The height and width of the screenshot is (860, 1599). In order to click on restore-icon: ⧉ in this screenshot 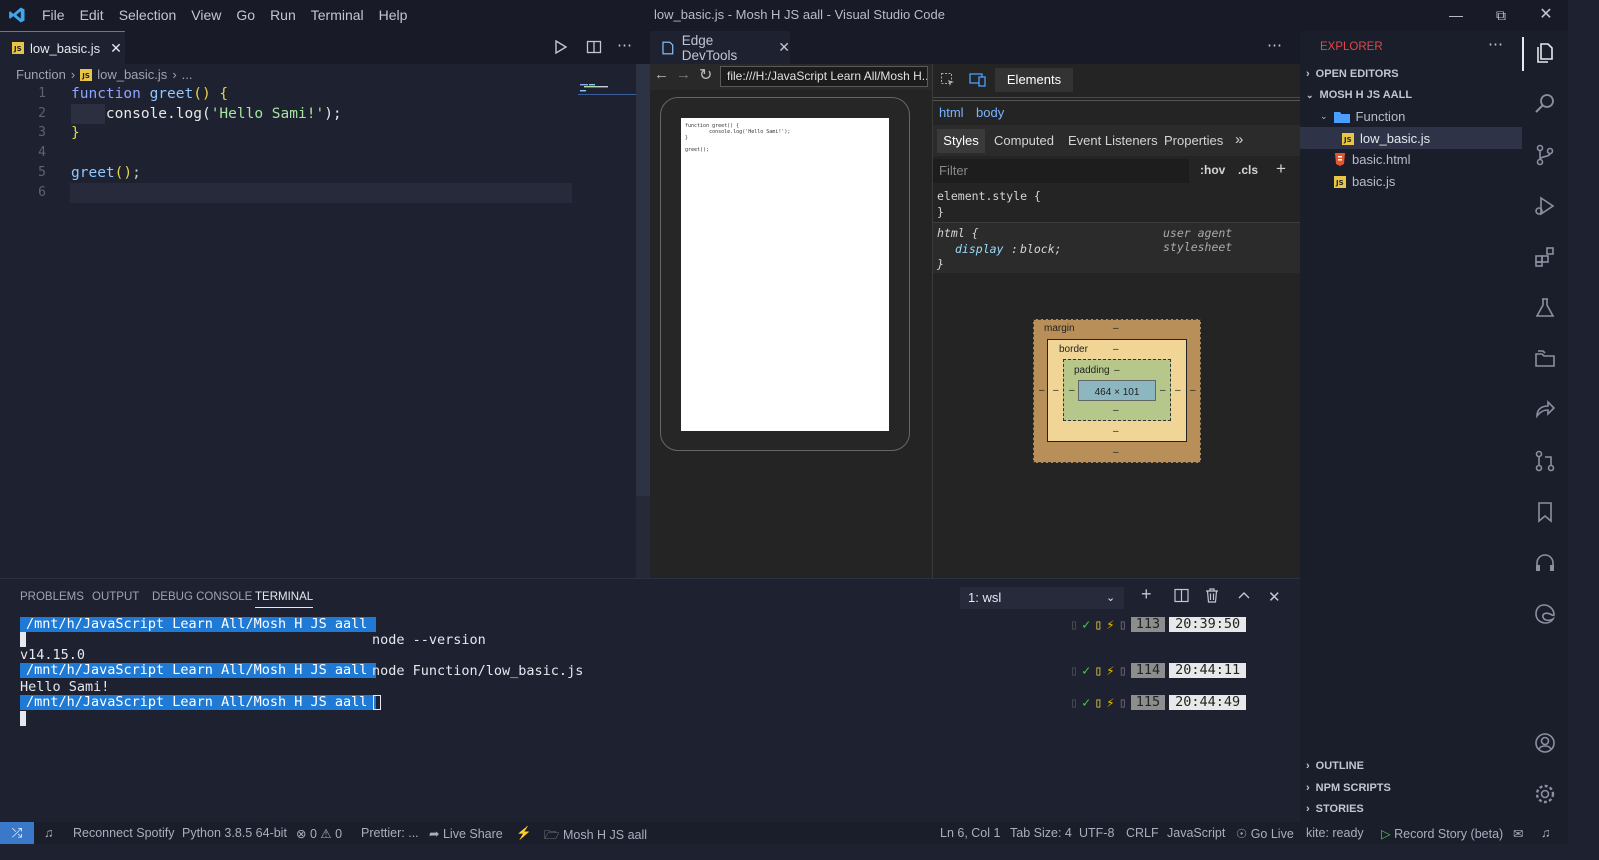, I will do `click(1501, 15)`.